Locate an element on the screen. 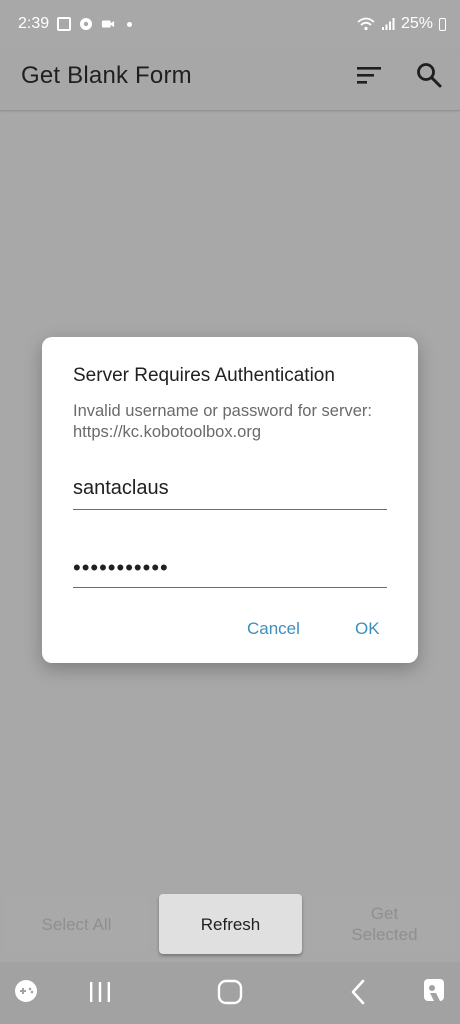  password-field is located at coordinates (230, 568).